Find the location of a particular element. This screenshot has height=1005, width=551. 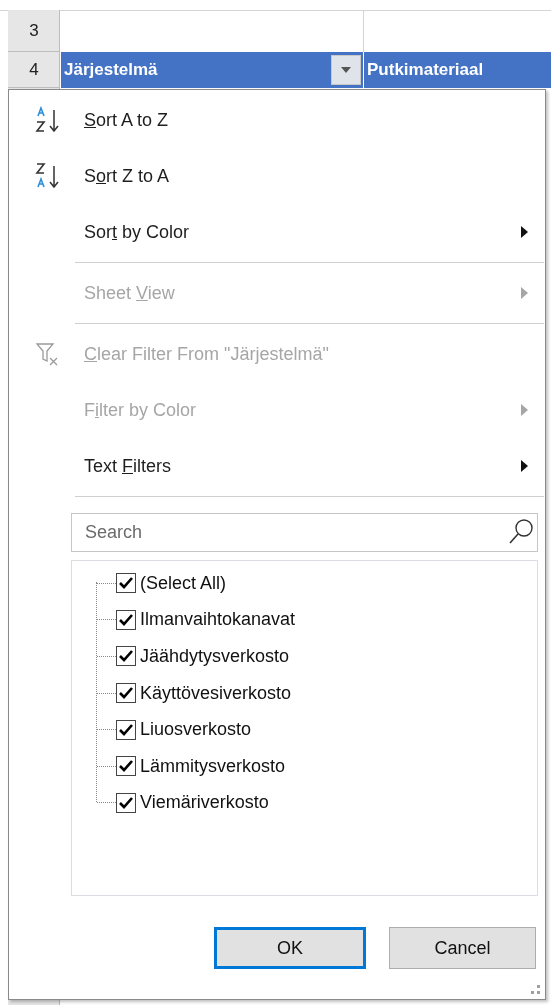

value-label: Lämmitysverkosto is located at coordinates (213, 766).